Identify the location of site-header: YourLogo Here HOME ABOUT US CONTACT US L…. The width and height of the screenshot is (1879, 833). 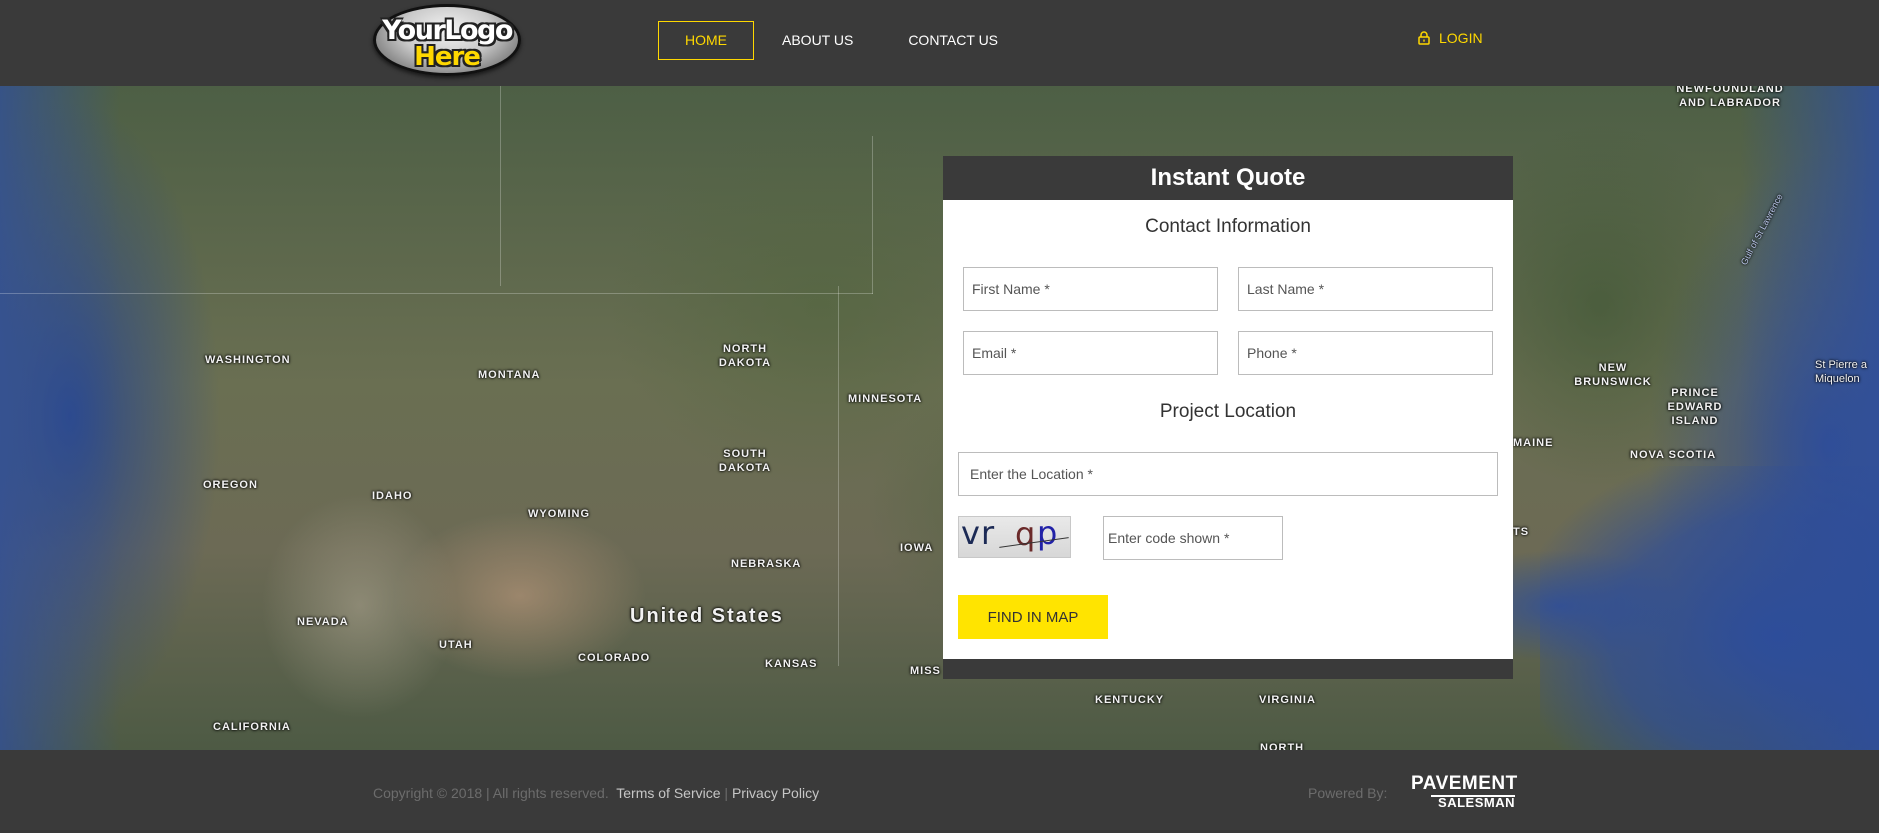
(939, 43).